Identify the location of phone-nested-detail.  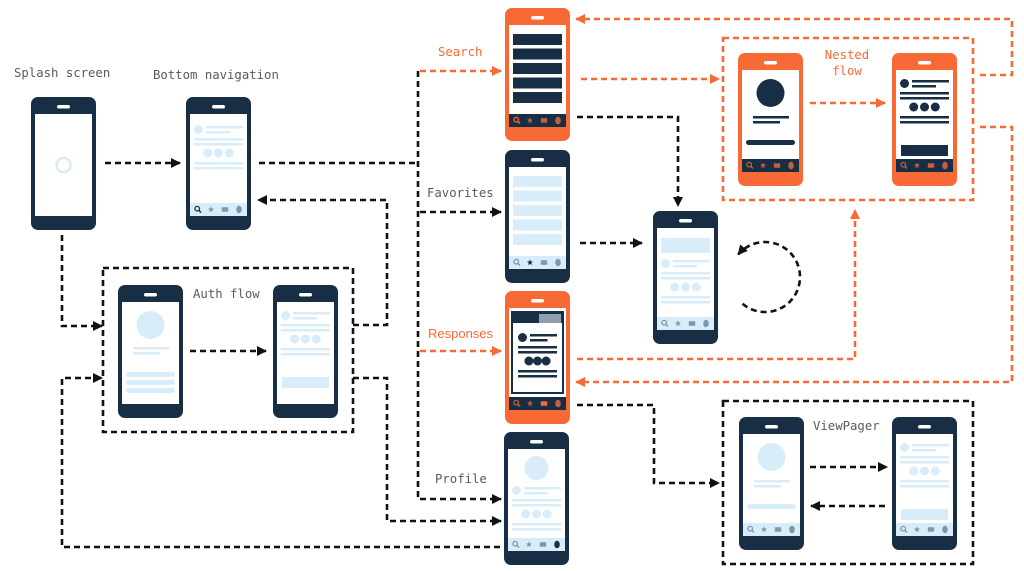
(924, 119).